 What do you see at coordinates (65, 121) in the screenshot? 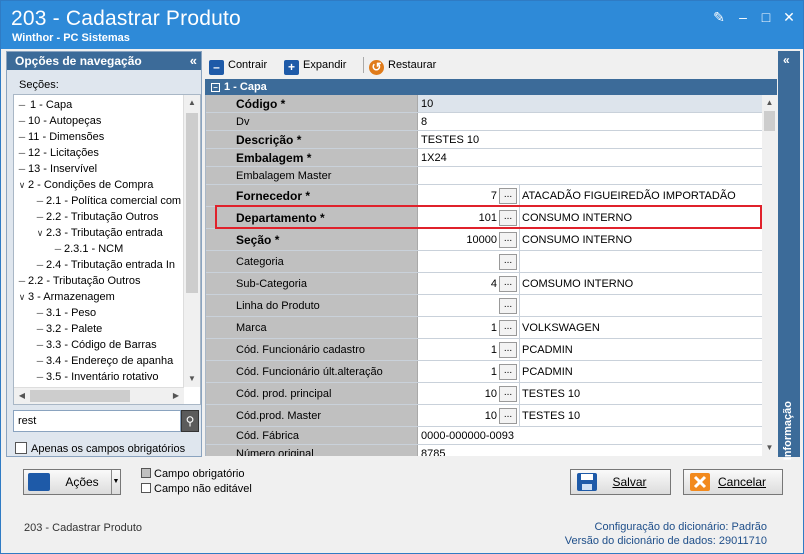
I see `tree-item-label: 10 - Autopeças` at bounding box center [65, 121].